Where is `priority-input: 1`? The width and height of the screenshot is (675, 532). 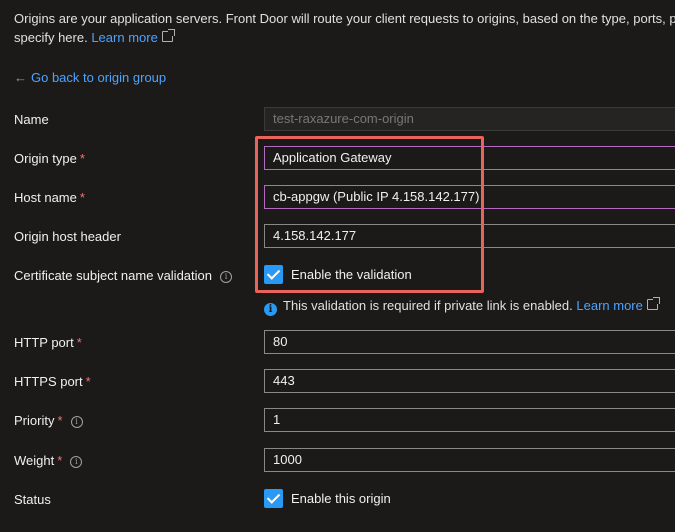
priority-input: 1 is located at coordinates (469, 420).